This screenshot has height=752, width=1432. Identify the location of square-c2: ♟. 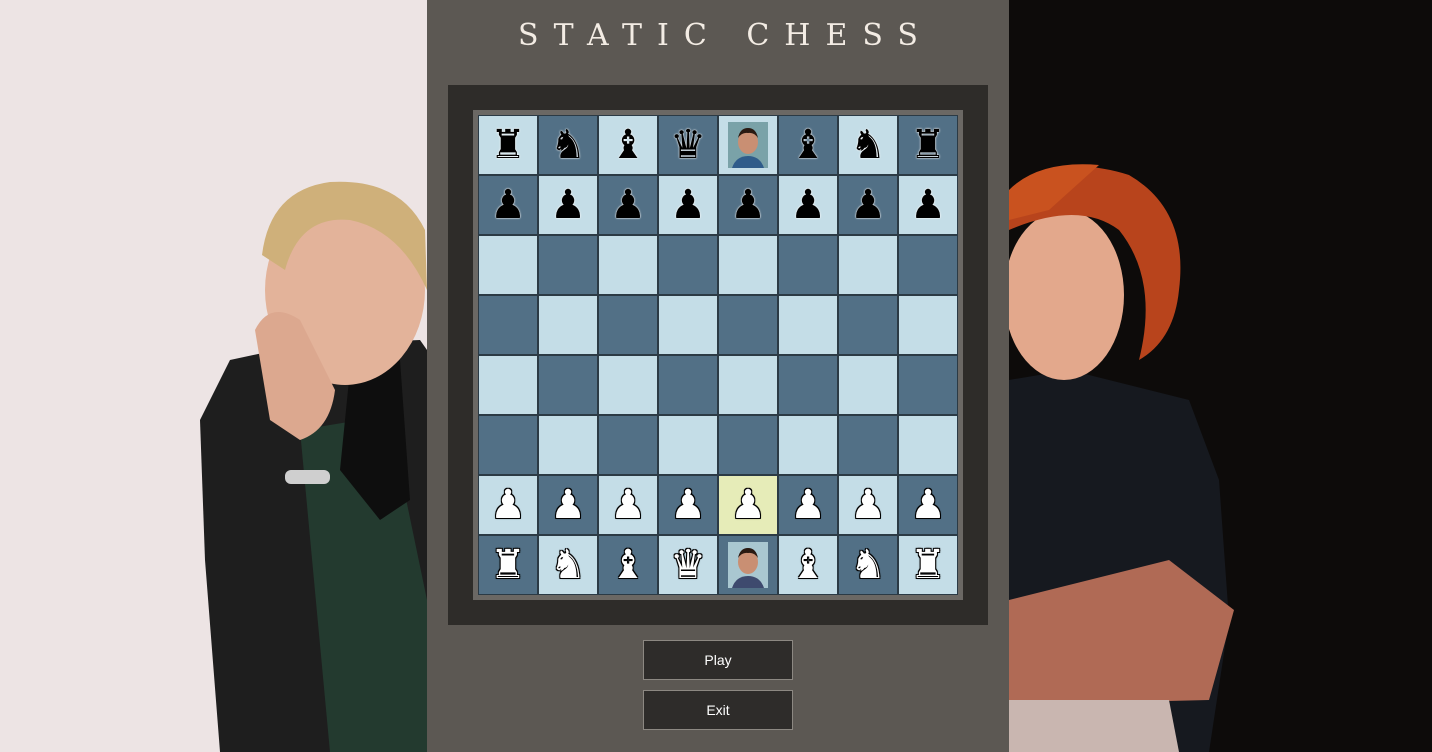
(628, 505).